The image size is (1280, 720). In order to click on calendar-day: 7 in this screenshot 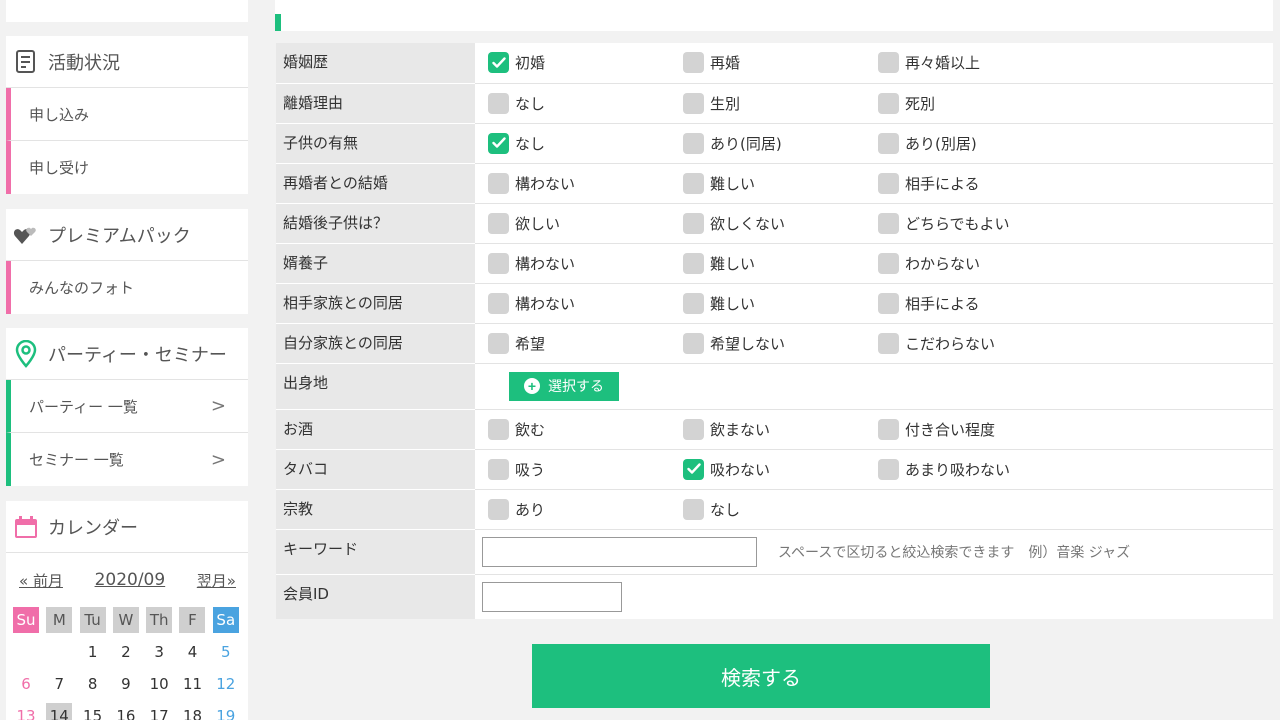, I will do `click(59, 684)`.